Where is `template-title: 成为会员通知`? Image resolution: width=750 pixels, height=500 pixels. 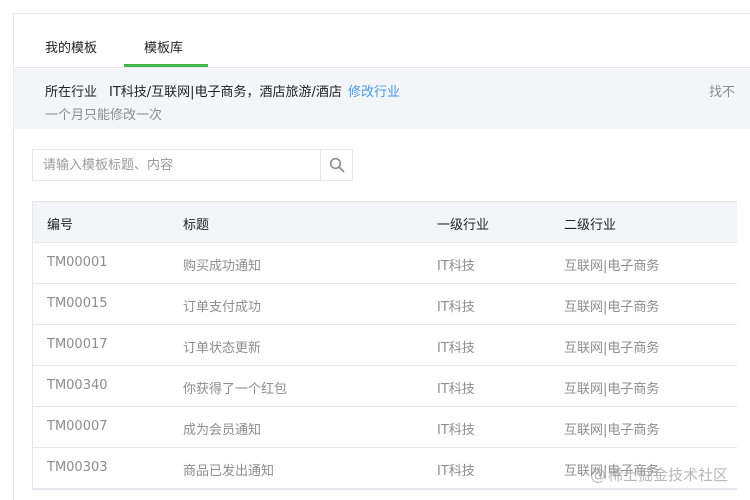
template-title: 成为会员通知 is located at coordinates (222, 430).